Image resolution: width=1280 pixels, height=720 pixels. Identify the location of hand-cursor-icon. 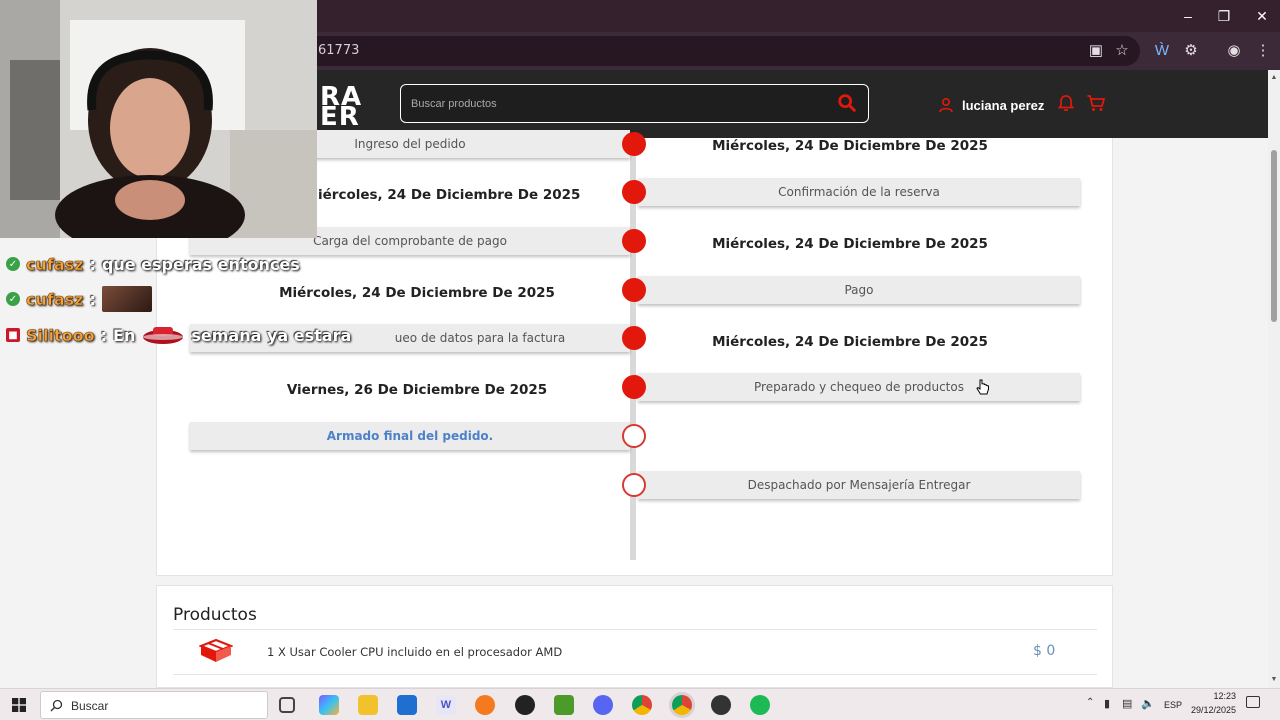
(982, 387).